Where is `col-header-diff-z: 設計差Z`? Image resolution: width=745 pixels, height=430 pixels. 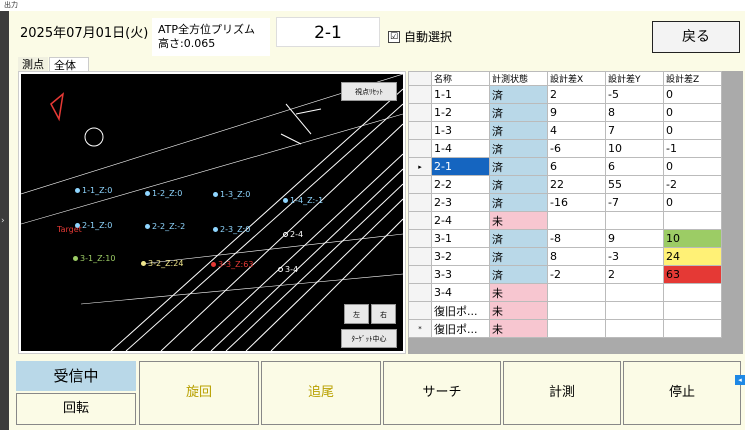 col-header-diff-z: 設計差Z is located at coordinates (692, 78).